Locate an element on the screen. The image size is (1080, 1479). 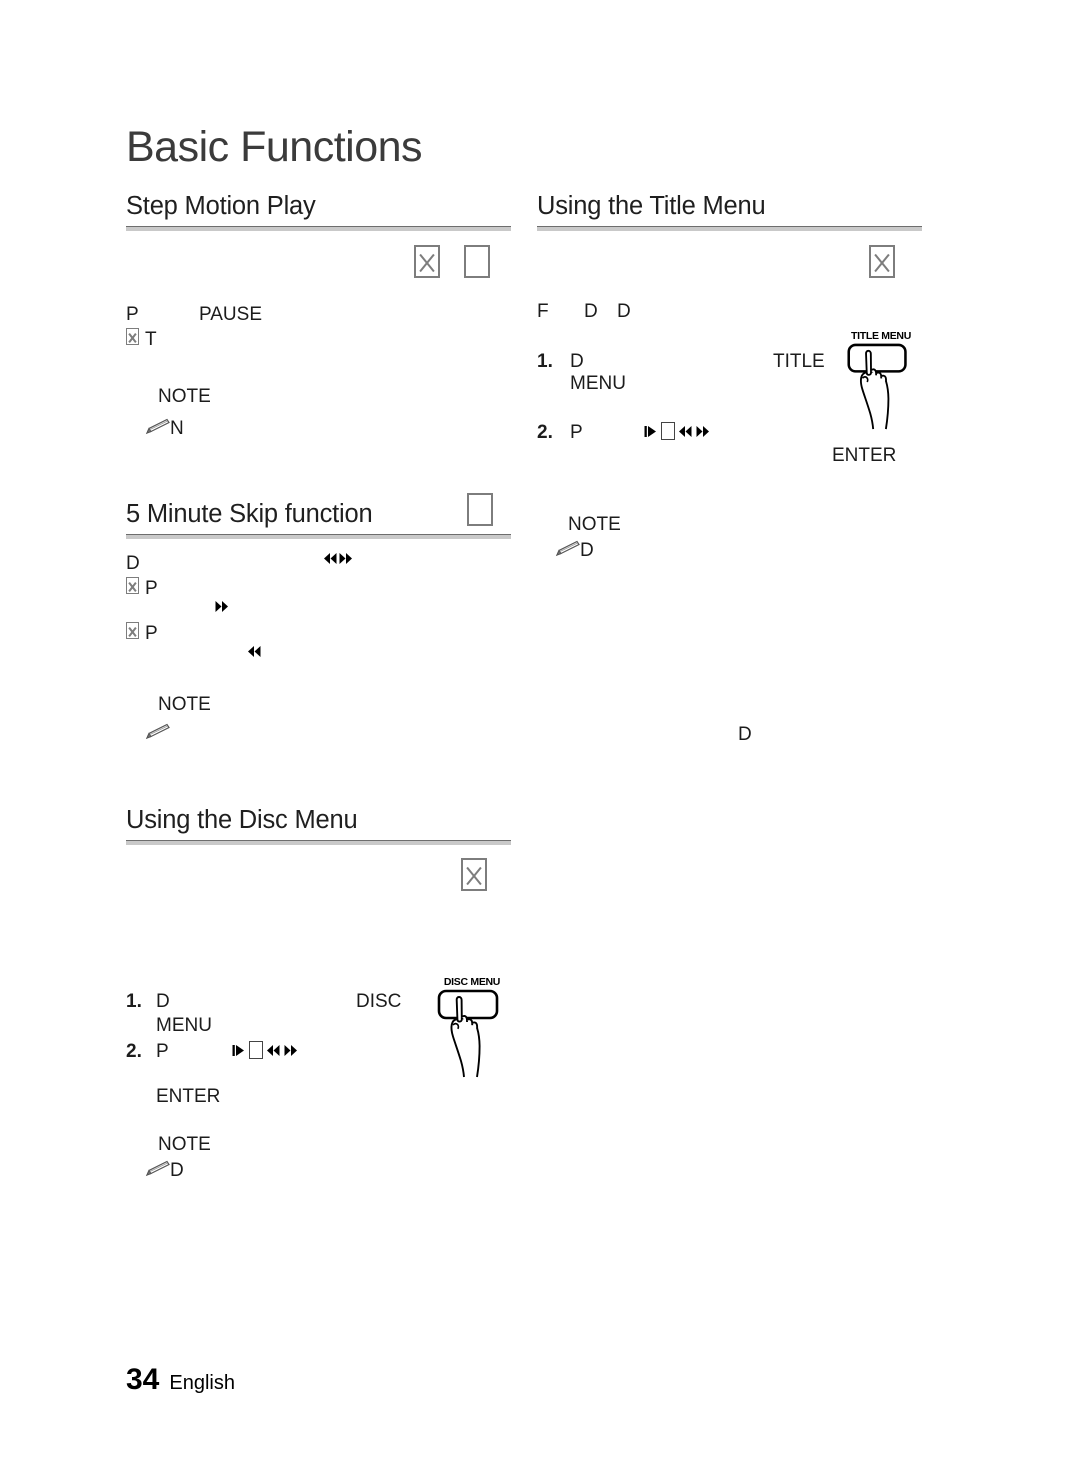
button-caption: DISC MENU is located at coordinates (472, 982).